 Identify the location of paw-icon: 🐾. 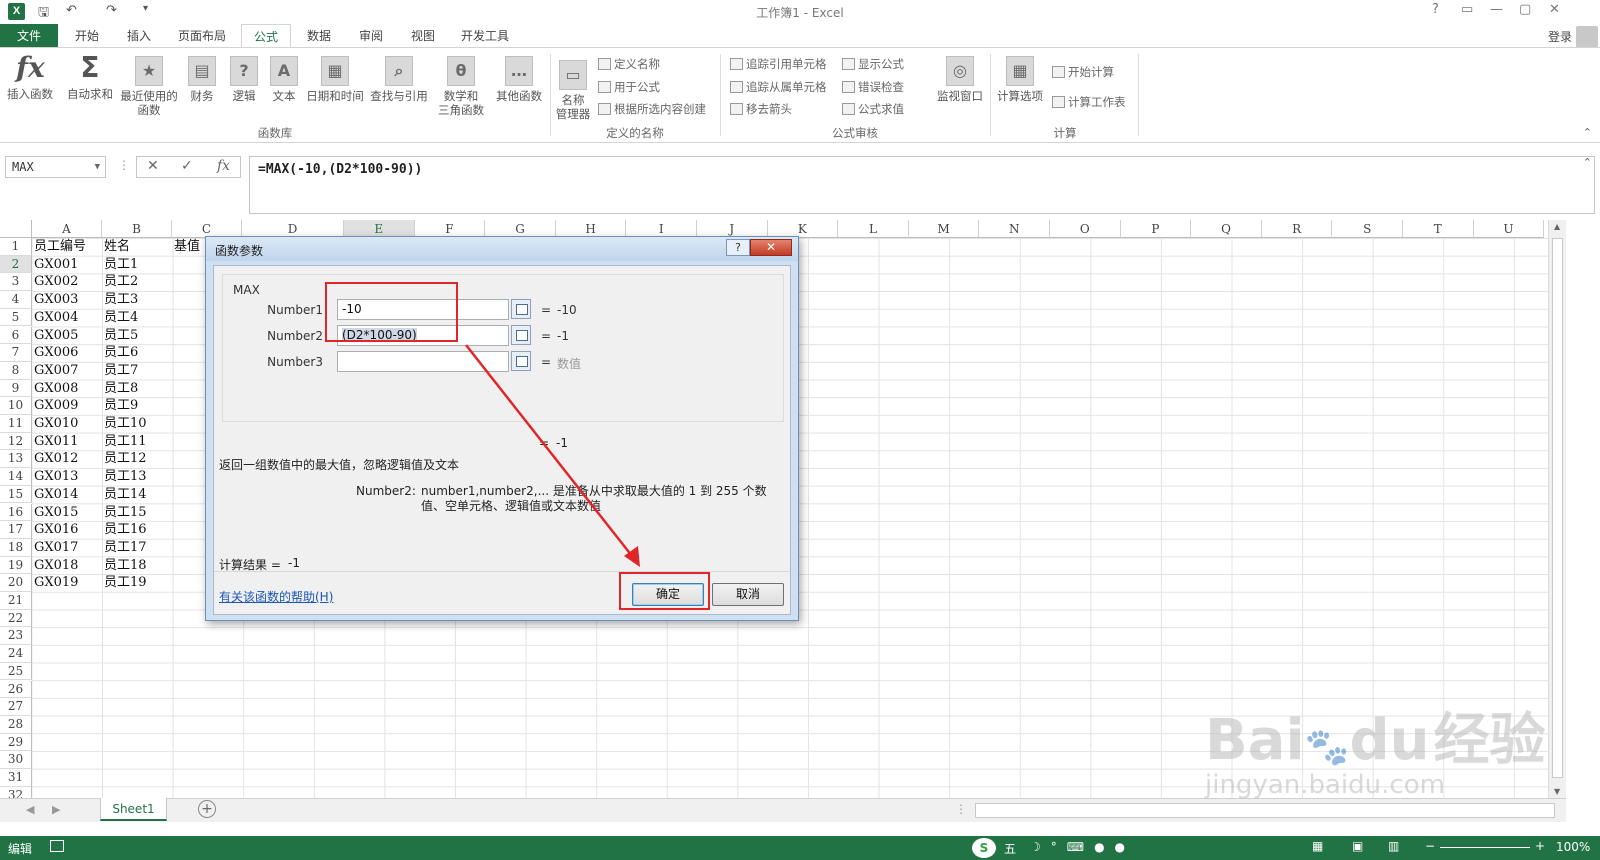
(1327, 747).